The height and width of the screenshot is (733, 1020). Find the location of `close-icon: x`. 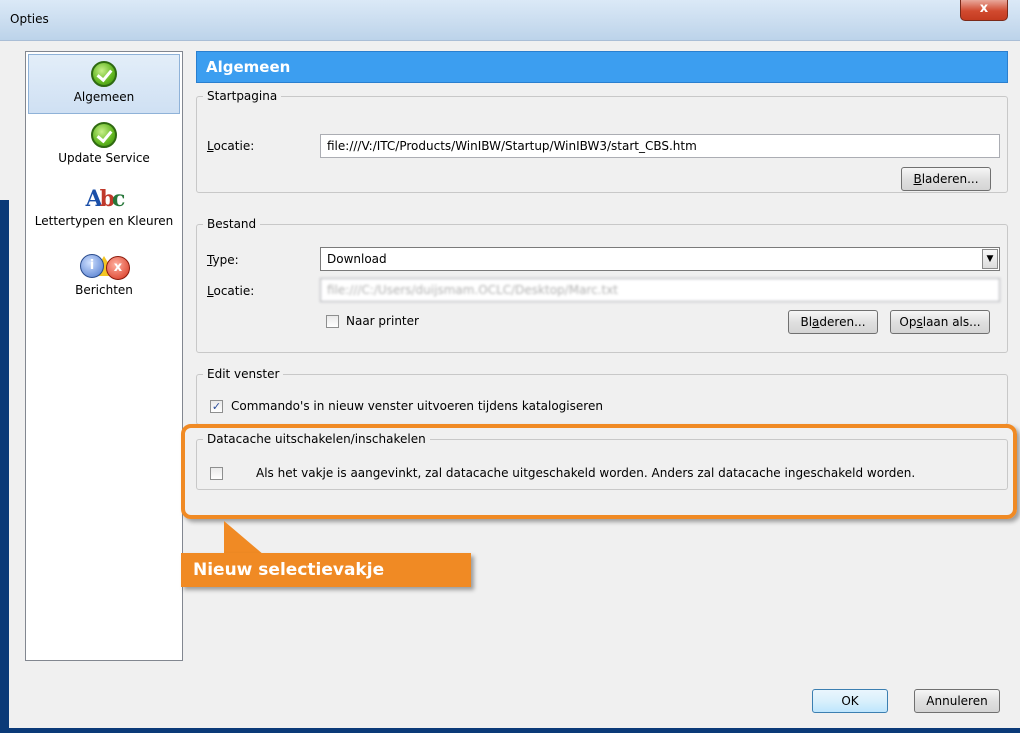

close-icon: x is located at coordinates (984, 8).